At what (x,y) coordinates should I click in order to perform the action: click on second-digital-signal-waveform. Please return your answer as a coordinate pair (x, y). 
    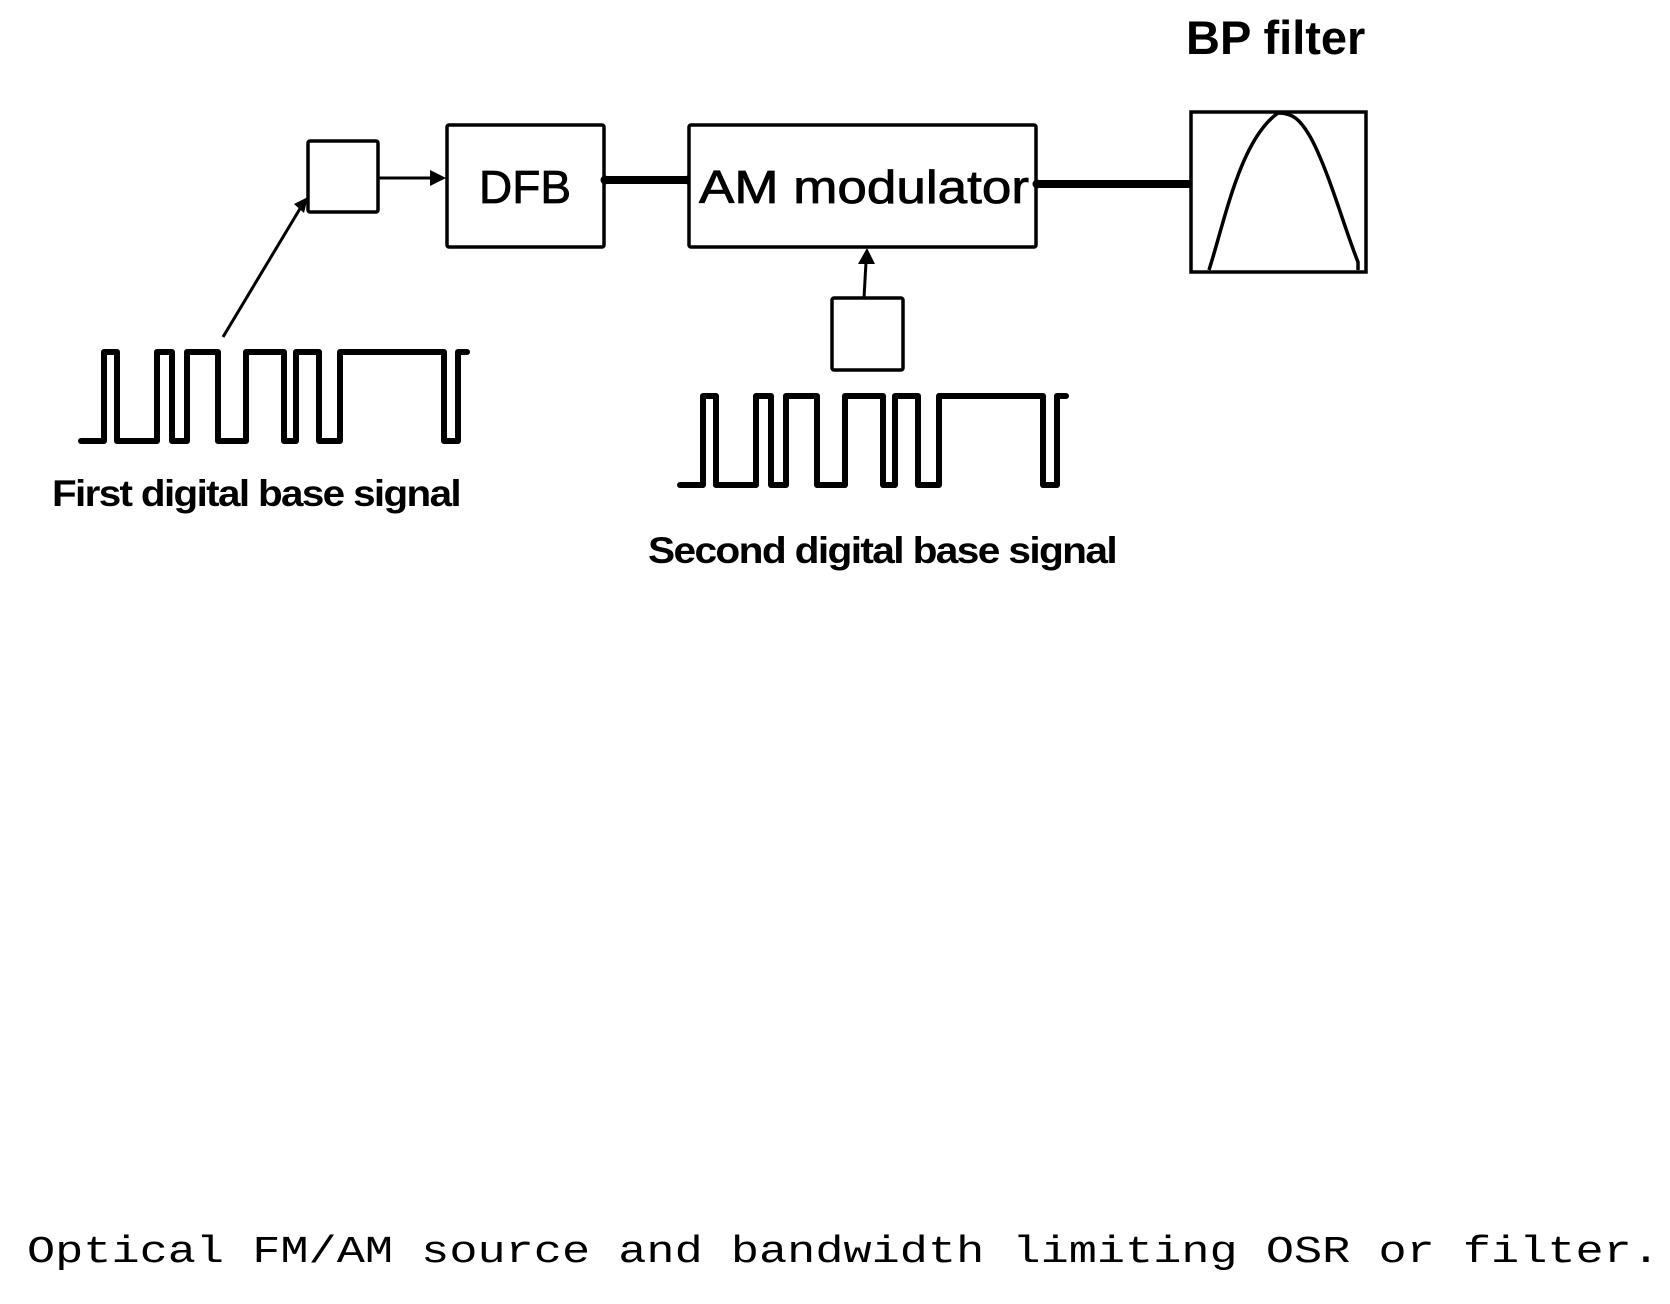
    Looking at the image, I should click on (873, 440).